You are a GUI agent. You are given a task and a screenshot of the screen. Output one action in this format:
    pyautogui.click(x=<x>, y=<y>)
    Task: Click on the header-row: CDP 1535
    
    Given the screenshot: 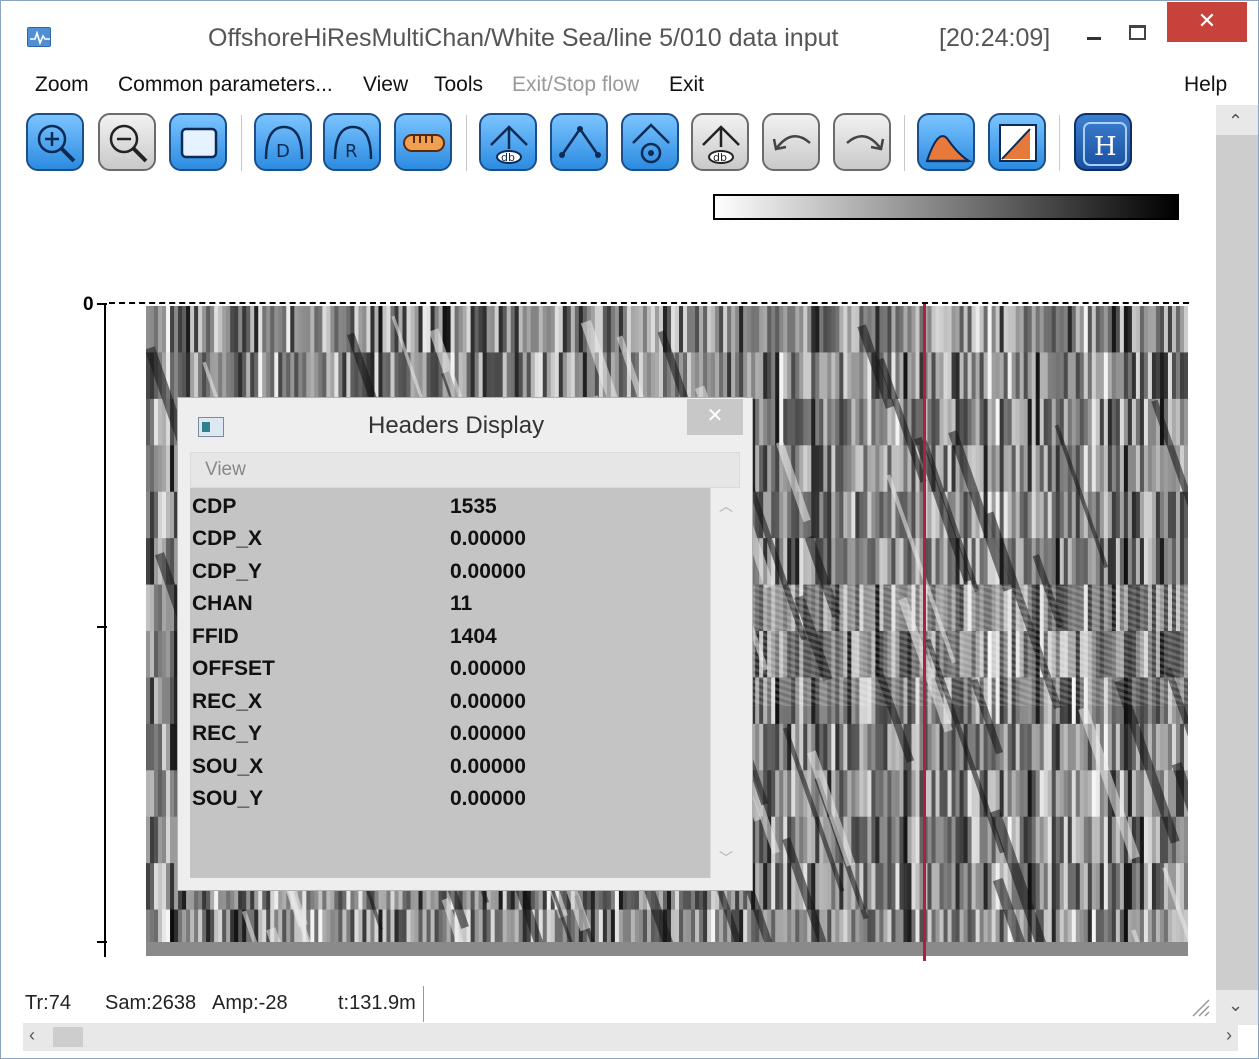 What is the action you would take?
    pyautogui.click(x=450, y=508)
    